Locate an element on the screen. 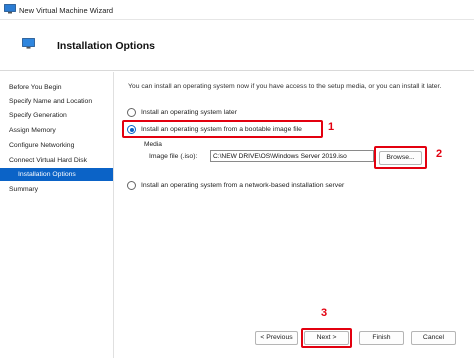  sidebar-item-assign-memory: Assign Memory is located at coordinates (56, 130).